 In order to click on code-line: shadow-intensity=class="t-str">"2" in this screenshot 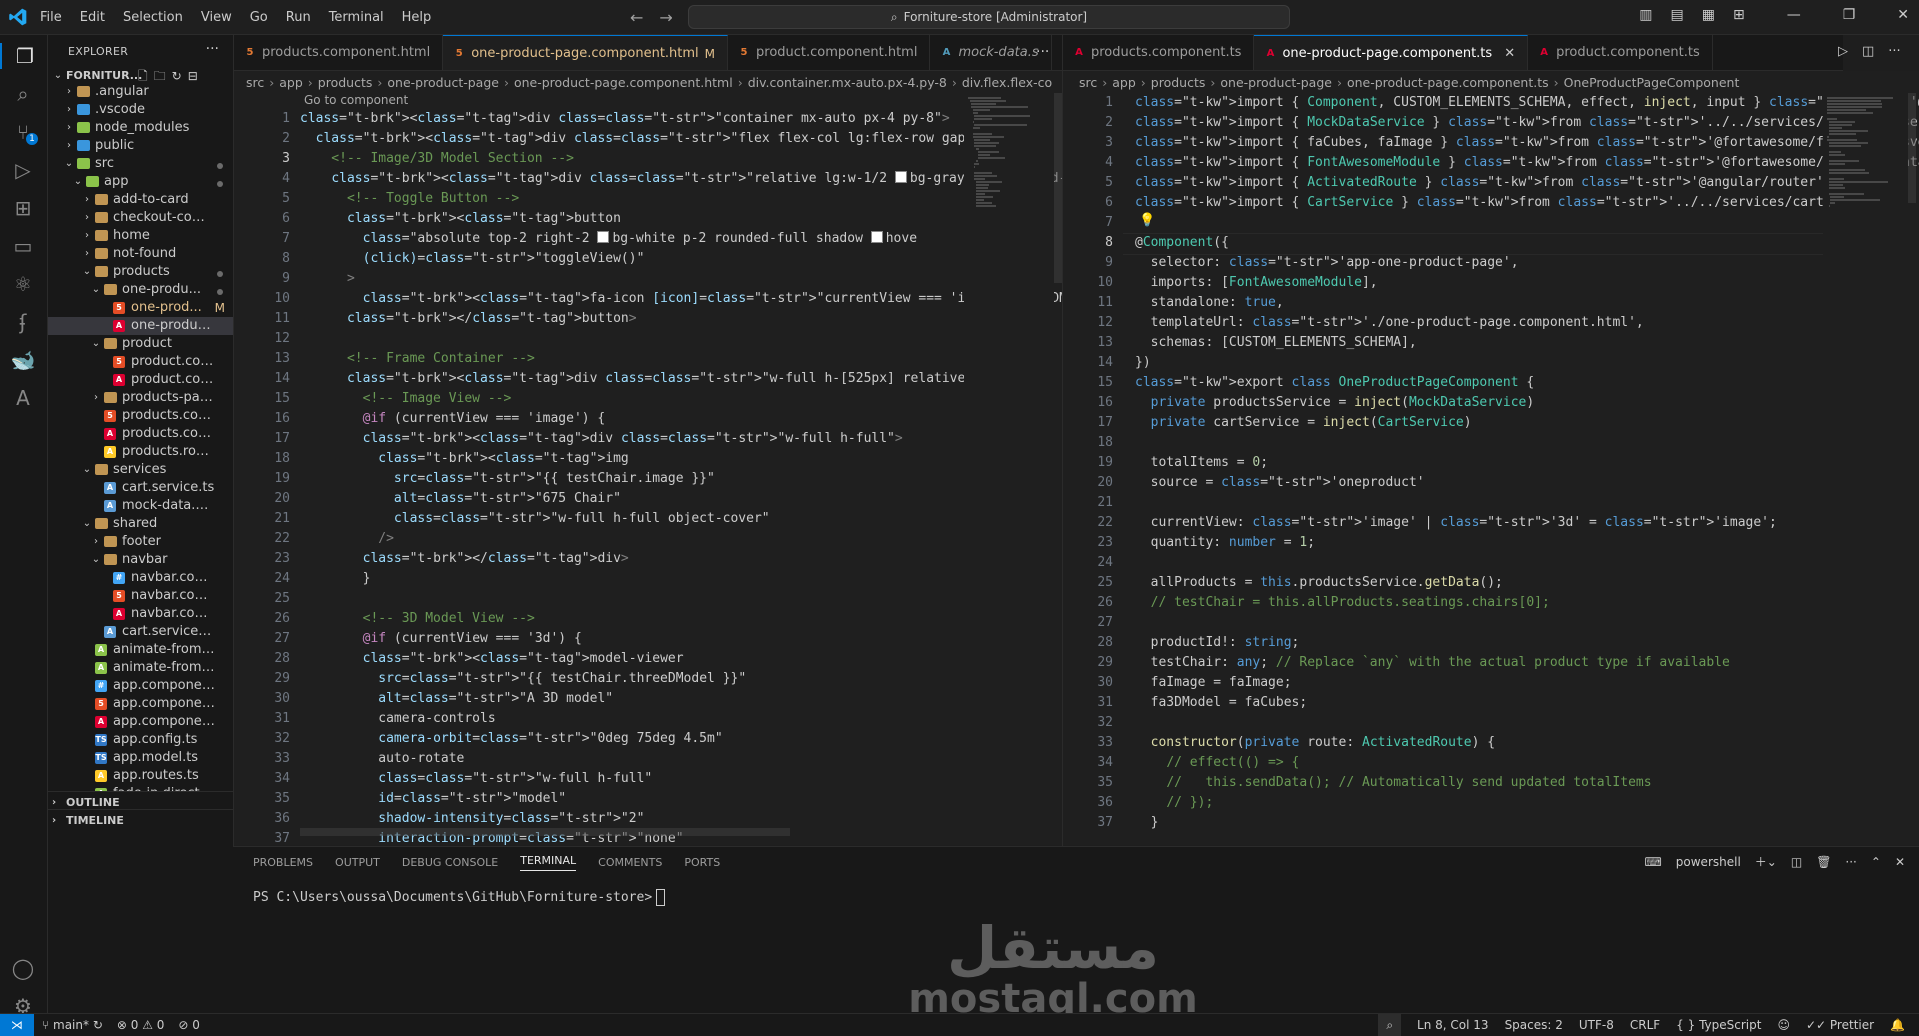, I will do `click(681, 819)`.